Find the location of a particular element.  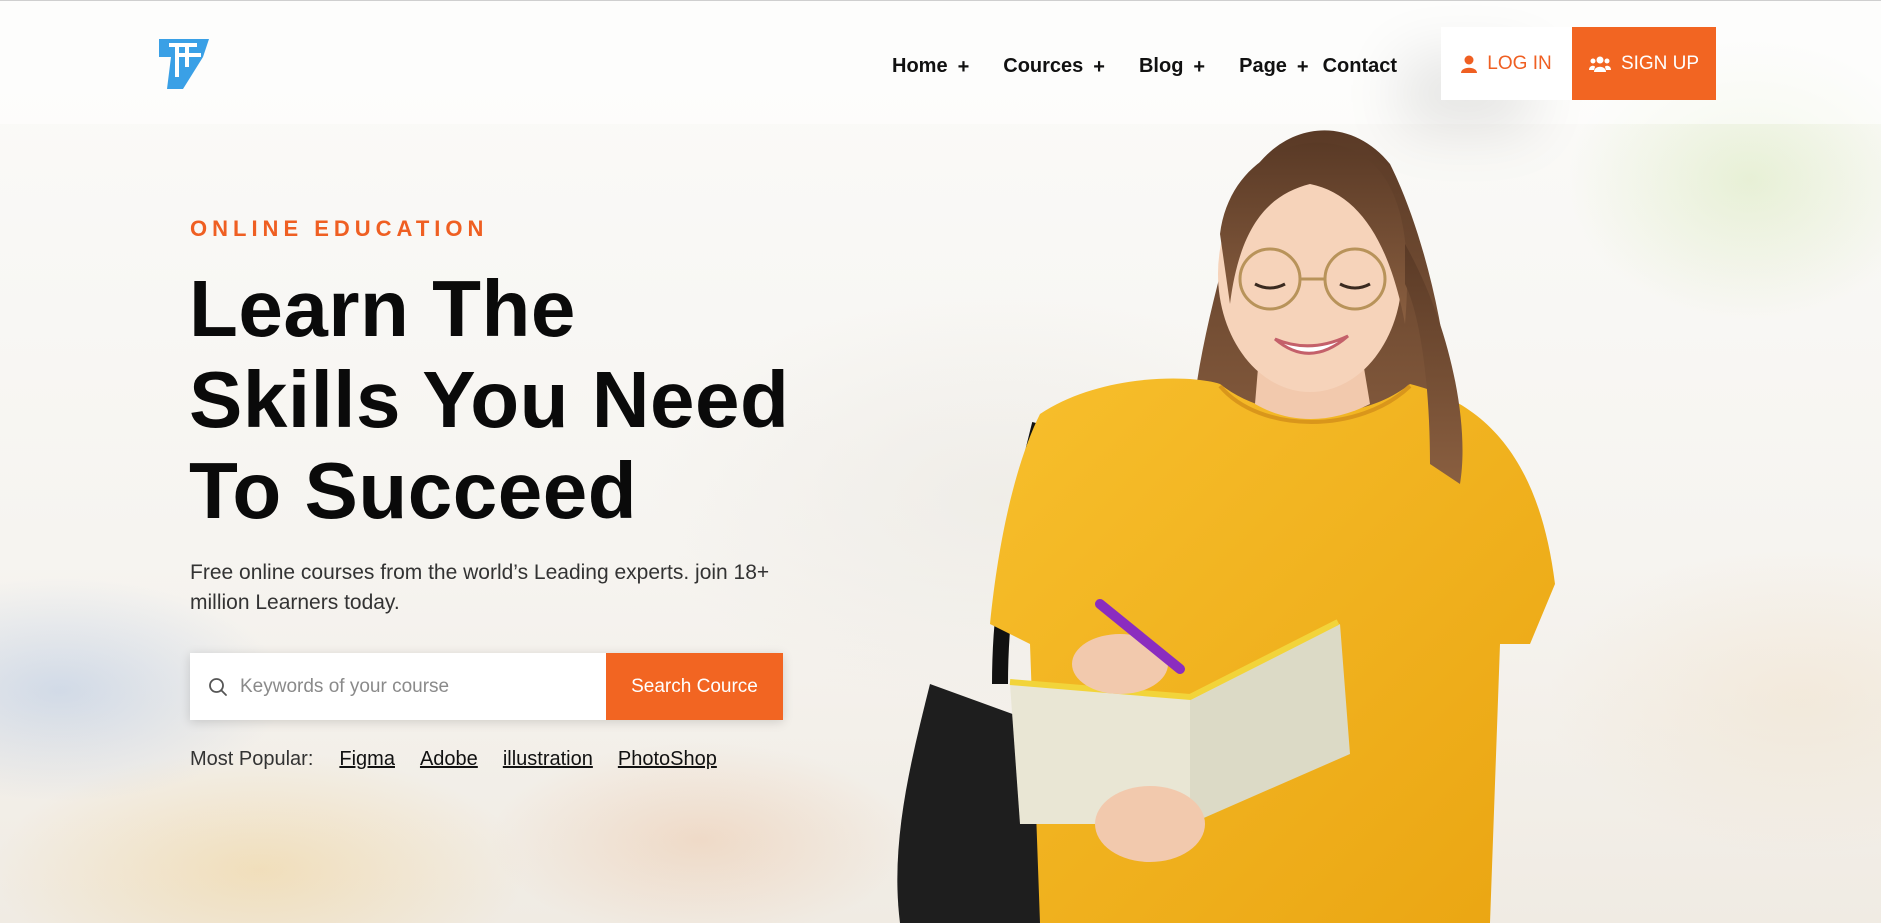

search-field-wrapper is located at coordinates (398, 686).